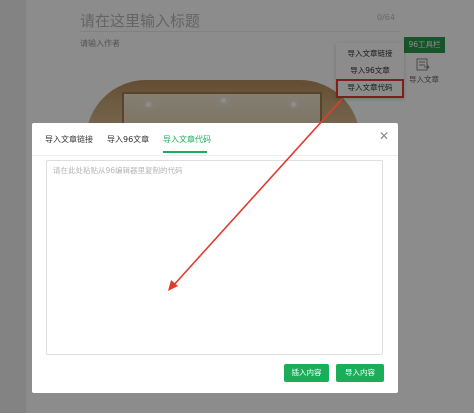 The width and height of the screenshot is (474, 413). I want to click on tab-import-96-article: 导入96文章, so click(128, 139).